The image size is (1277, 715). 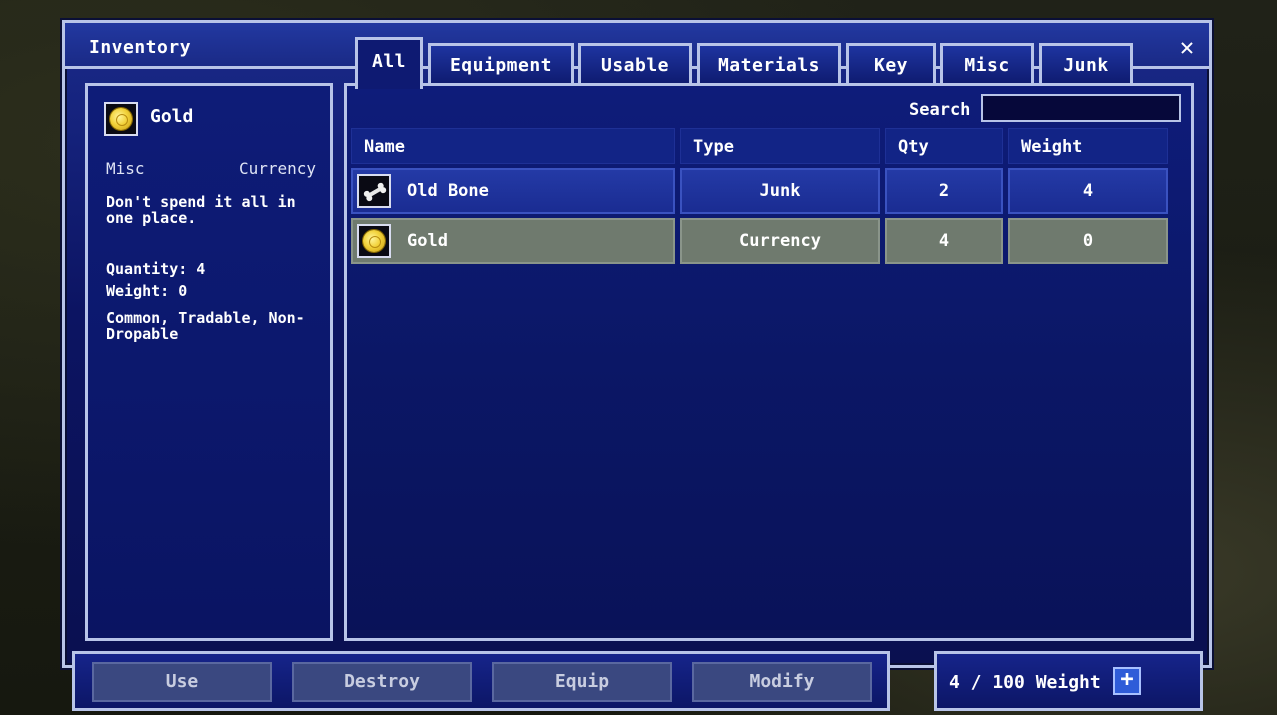 What do you see at coordinates (582, 682) in the screenshot?
I see `equip-button: Equip` at bounding box center [582, 682].